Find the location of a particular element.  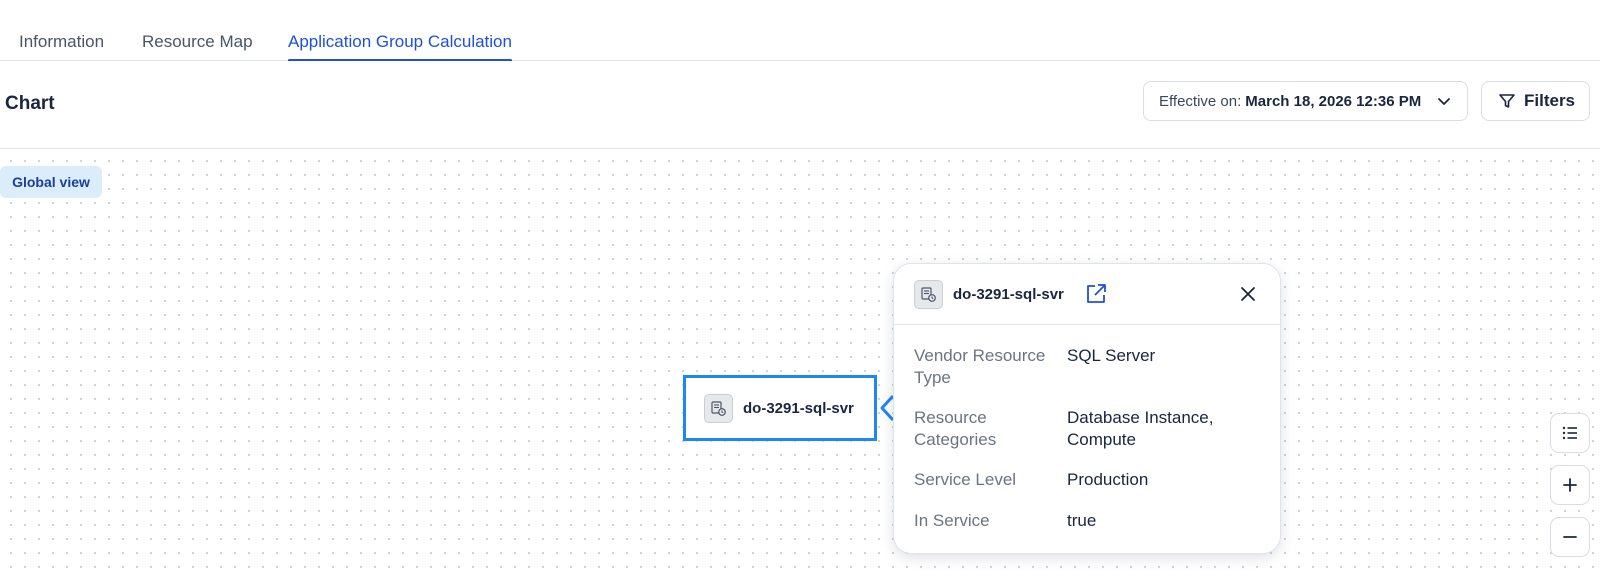

effective-date-value: March 18, 2026 12:36 PM is located at coordinates (1333, 101).